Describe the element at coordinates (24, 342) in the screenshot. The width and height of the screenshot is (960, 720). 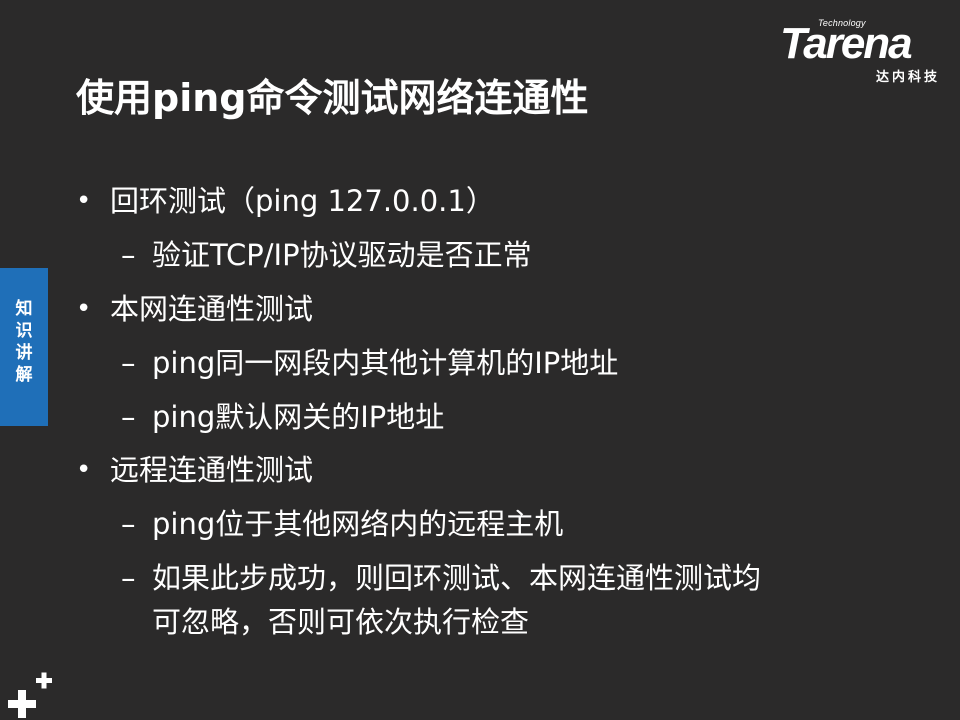
I see `side-tab-label: 知 识 讲 解` at that location.